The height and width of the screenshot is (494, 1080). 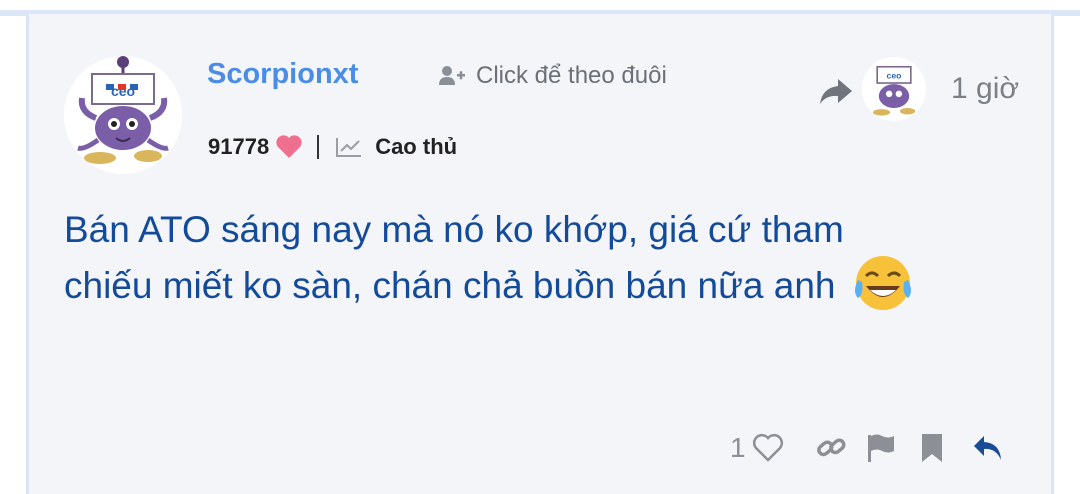 I want to click on username-link: Scorpionxt, so click(x=282, y=74).